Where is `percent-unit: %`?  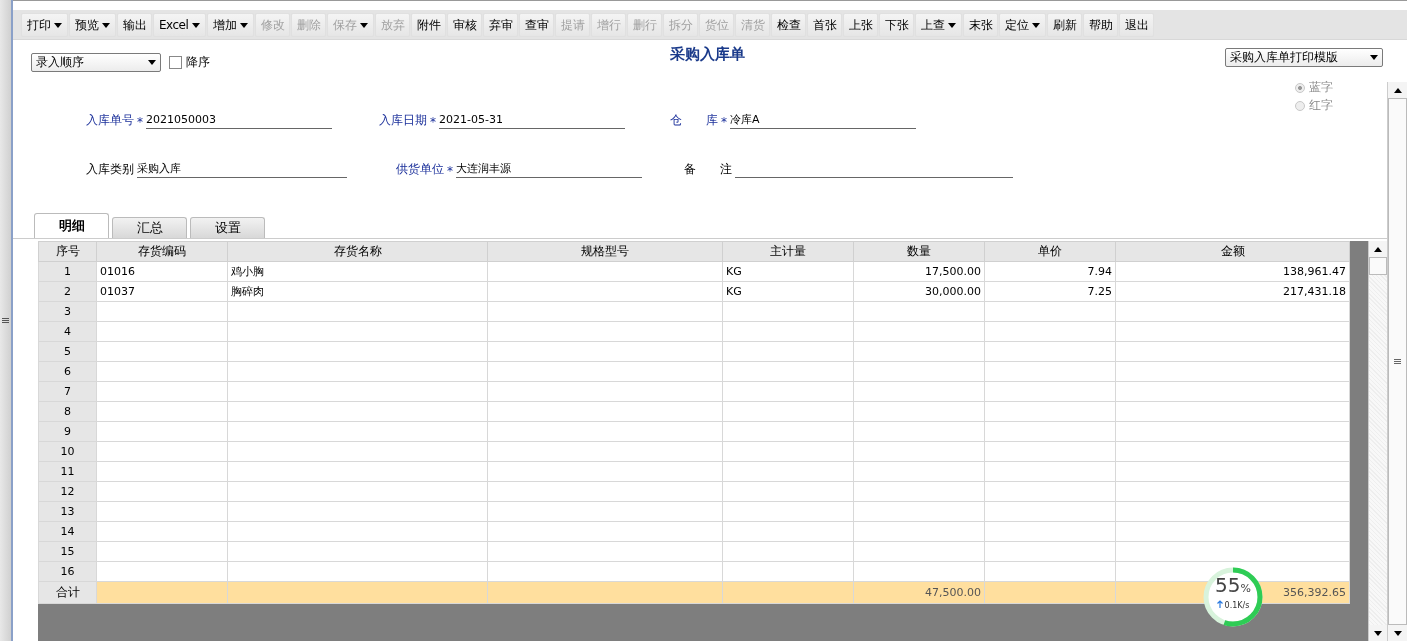 percent-unit: % is located at coordinates (1245, 588).